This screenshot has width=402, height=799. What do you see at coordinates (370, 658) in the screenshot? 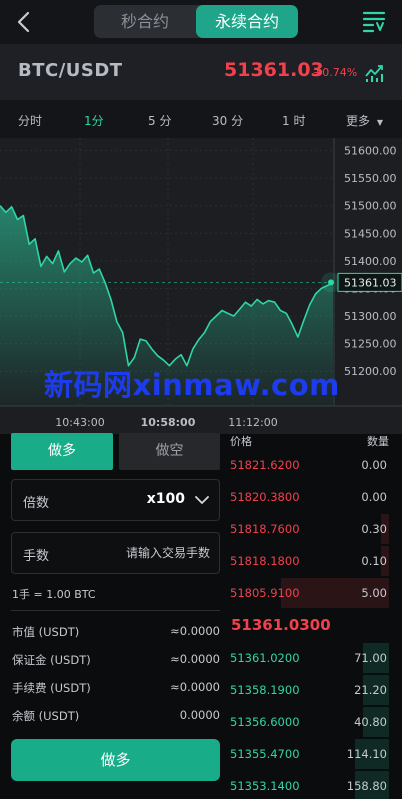
I see `orderbook-qty: 71.00` at bounding box center [370, 658].